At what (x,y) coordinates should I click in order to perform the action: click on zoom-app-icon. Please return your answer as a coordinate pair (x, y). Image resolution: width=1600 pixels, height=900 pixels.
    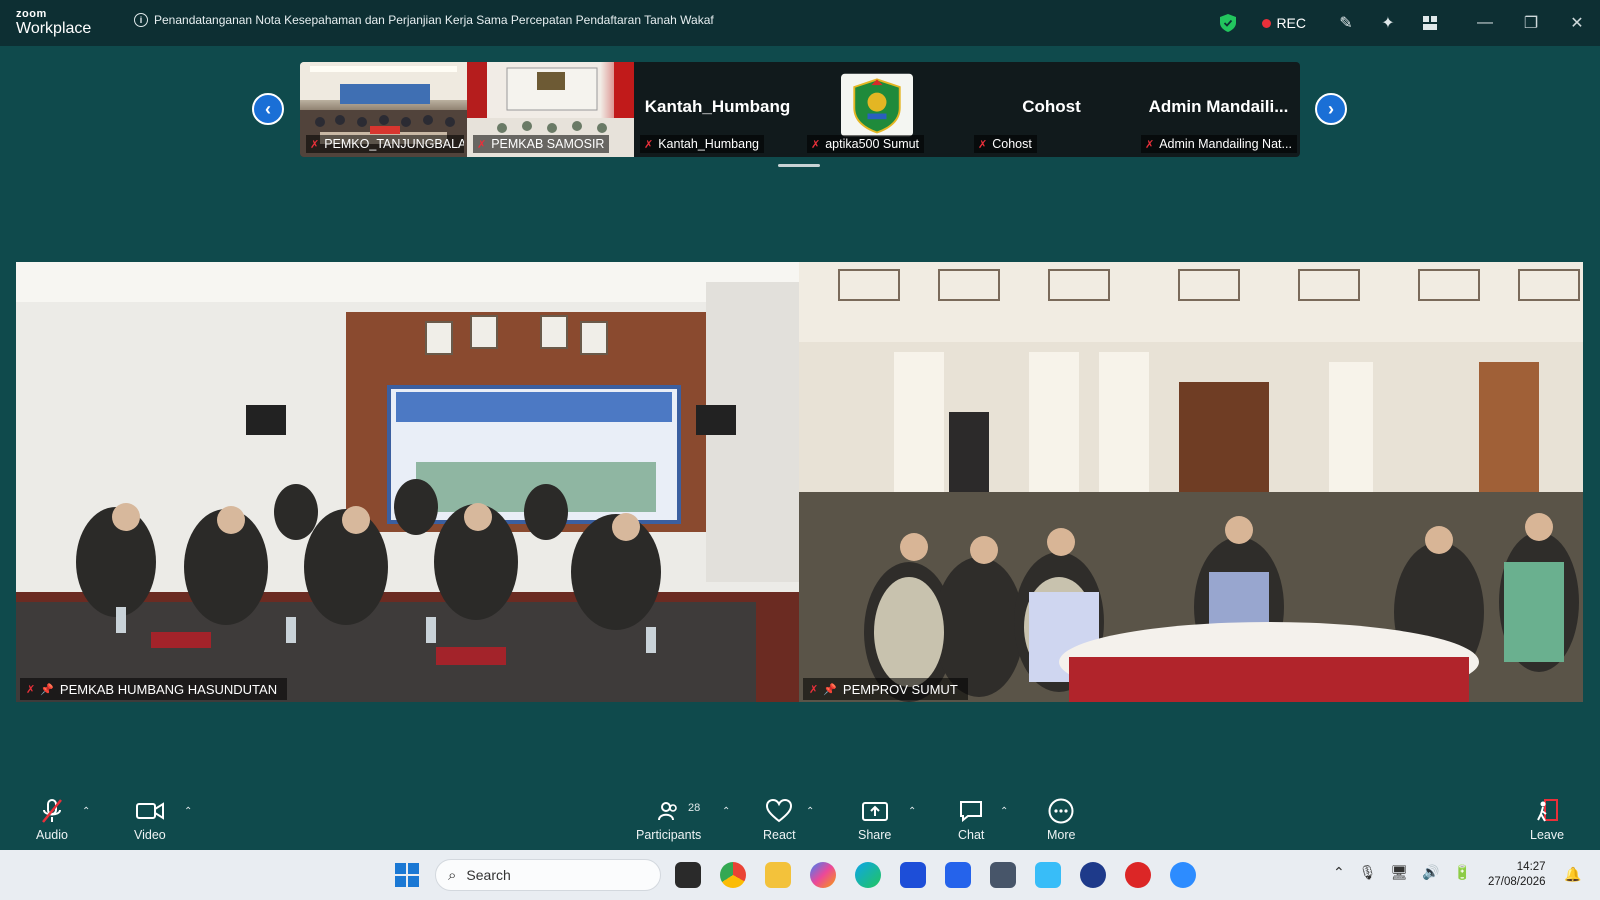
    Looking at the image, I should click on (1183, 875).